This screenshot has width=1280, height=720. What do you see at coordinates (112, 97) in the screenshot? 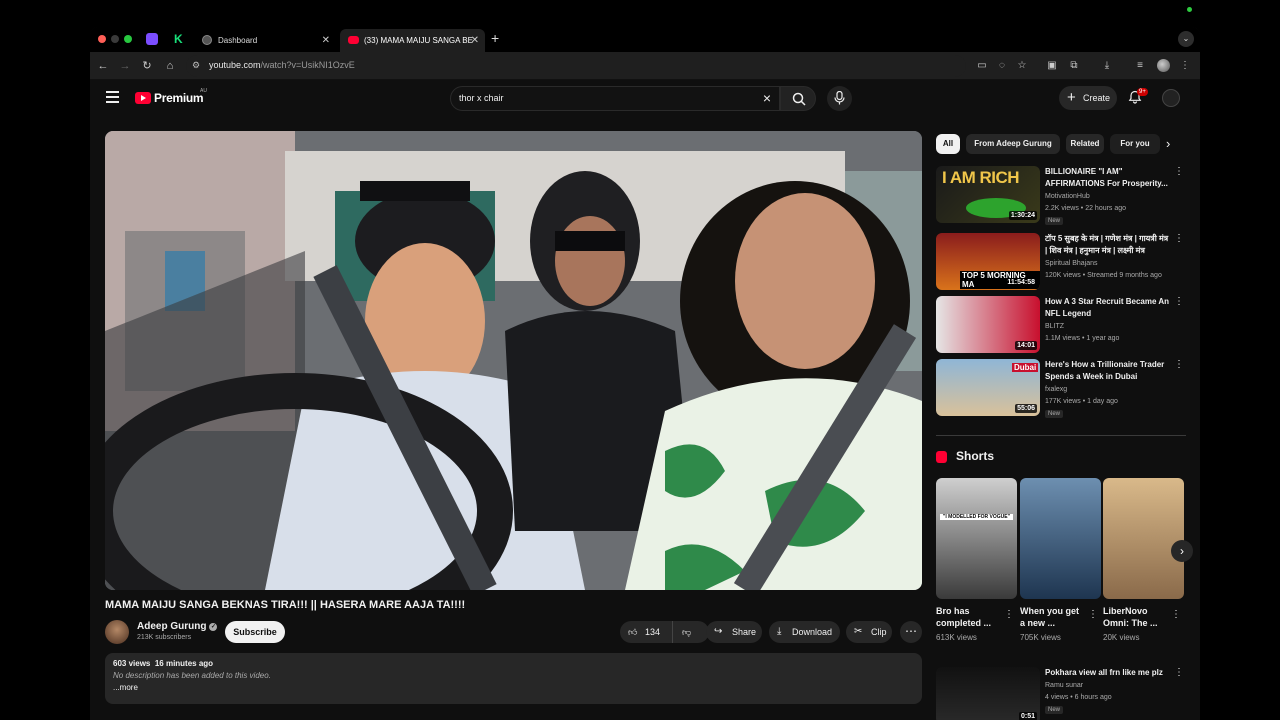
I see `menu-icon` at bounding box center [112, 97].